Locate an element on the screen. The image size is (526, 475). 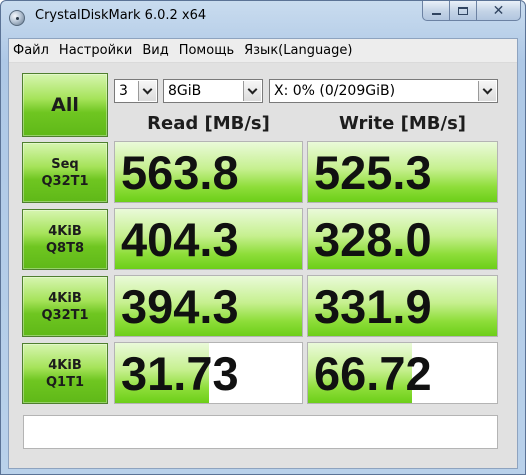
test-label-line2: Q8T8 is located at coordinates (64, 248).